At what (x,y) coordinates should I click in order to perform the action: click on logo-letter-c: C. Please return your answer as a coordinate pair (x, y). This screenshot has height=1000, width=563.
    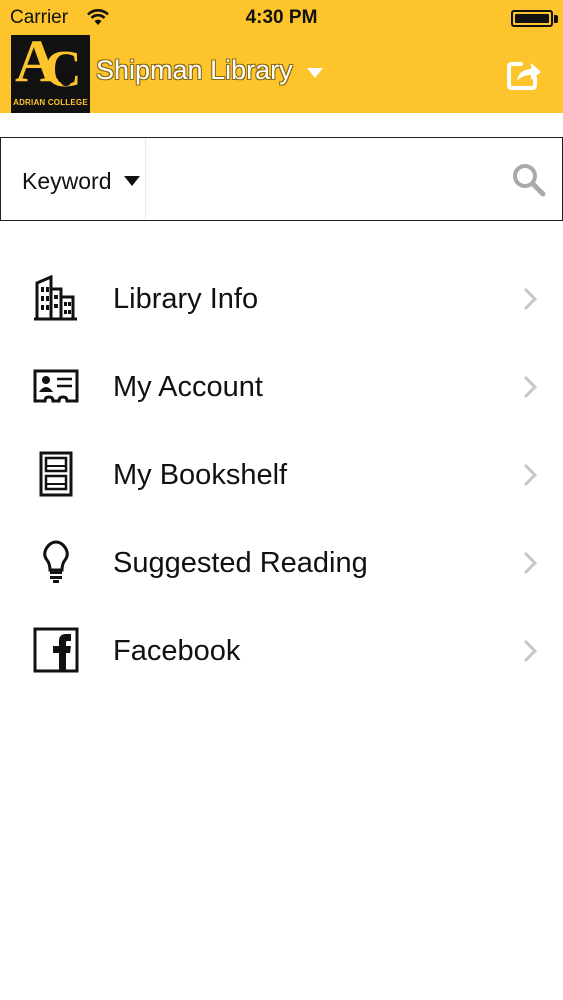
    Looking at the image, I should click on (63, 69).